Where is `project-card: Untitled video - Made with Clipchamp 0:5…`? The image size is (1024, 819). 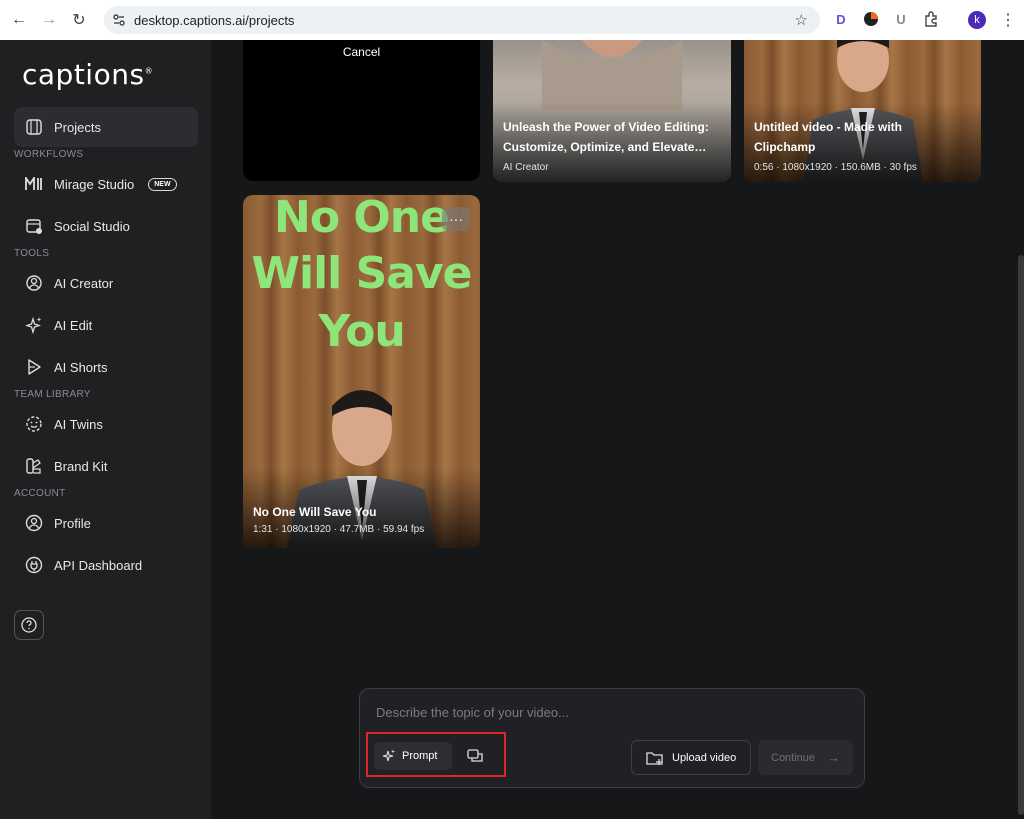 project-card: Untitled video - Made with Clipchamp 0:5… is located at coordinates (862, 111).